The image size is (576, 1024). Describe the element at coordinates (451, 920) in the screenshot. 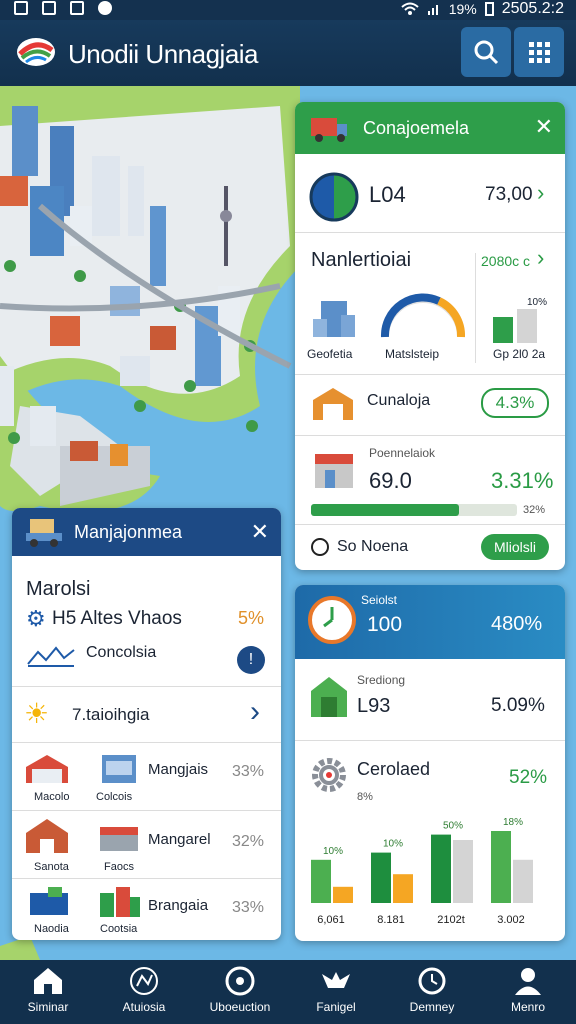

I see `tick-label: 2102t` at that location.